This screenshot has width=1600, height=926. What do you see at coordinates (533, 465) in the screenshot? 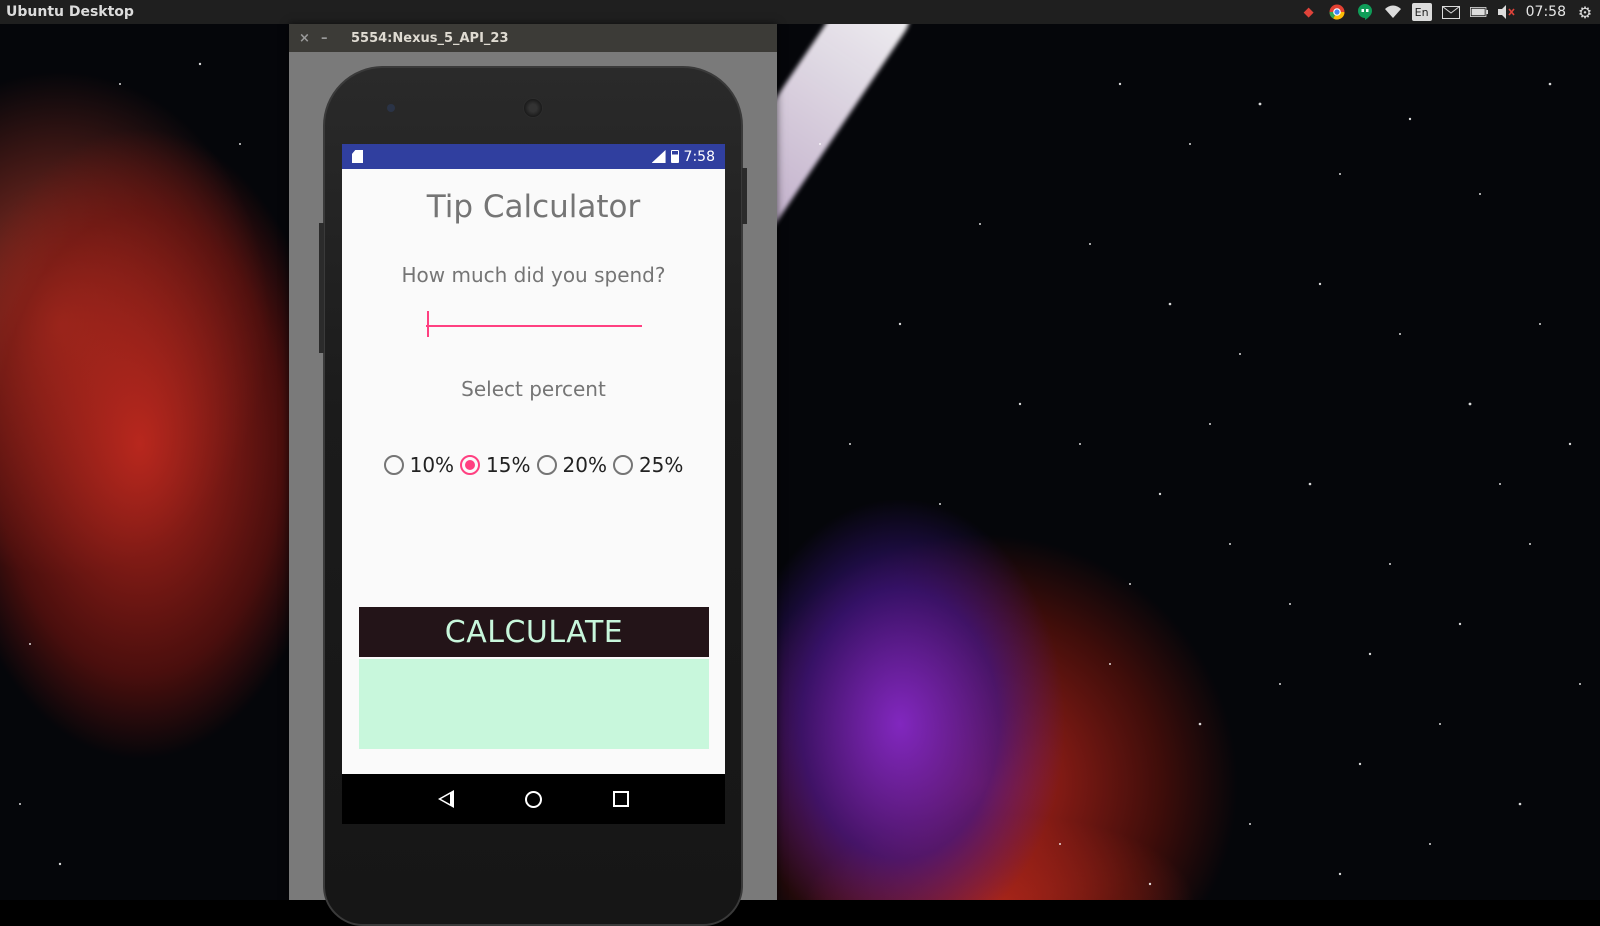
I see `percent-radio-group: 10% 15% 20% 25%` at bounding box center [533, 465].